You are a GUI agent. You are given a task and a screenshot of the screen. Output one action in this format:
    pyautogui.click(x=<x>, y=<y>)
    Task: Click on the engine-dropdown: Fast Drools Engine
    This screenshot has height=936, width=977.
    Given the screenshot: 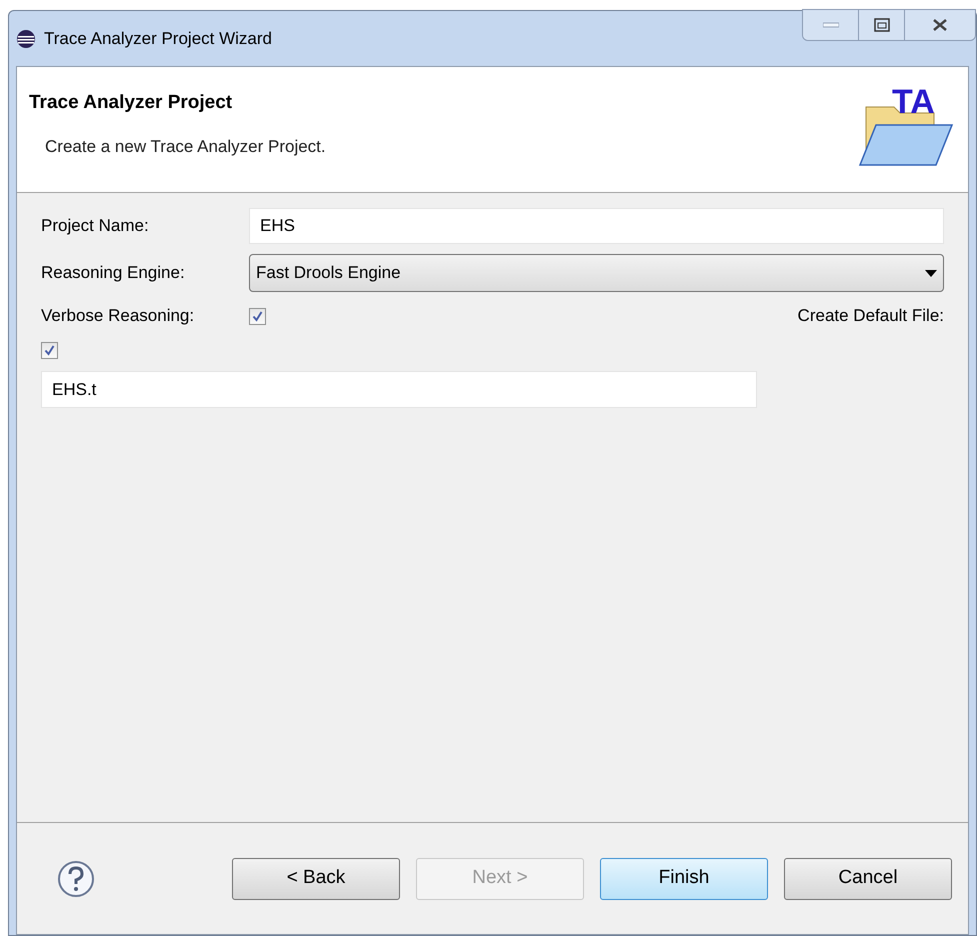 What is the action you would take?
    pyautogui.click(x=596, y=273)
    